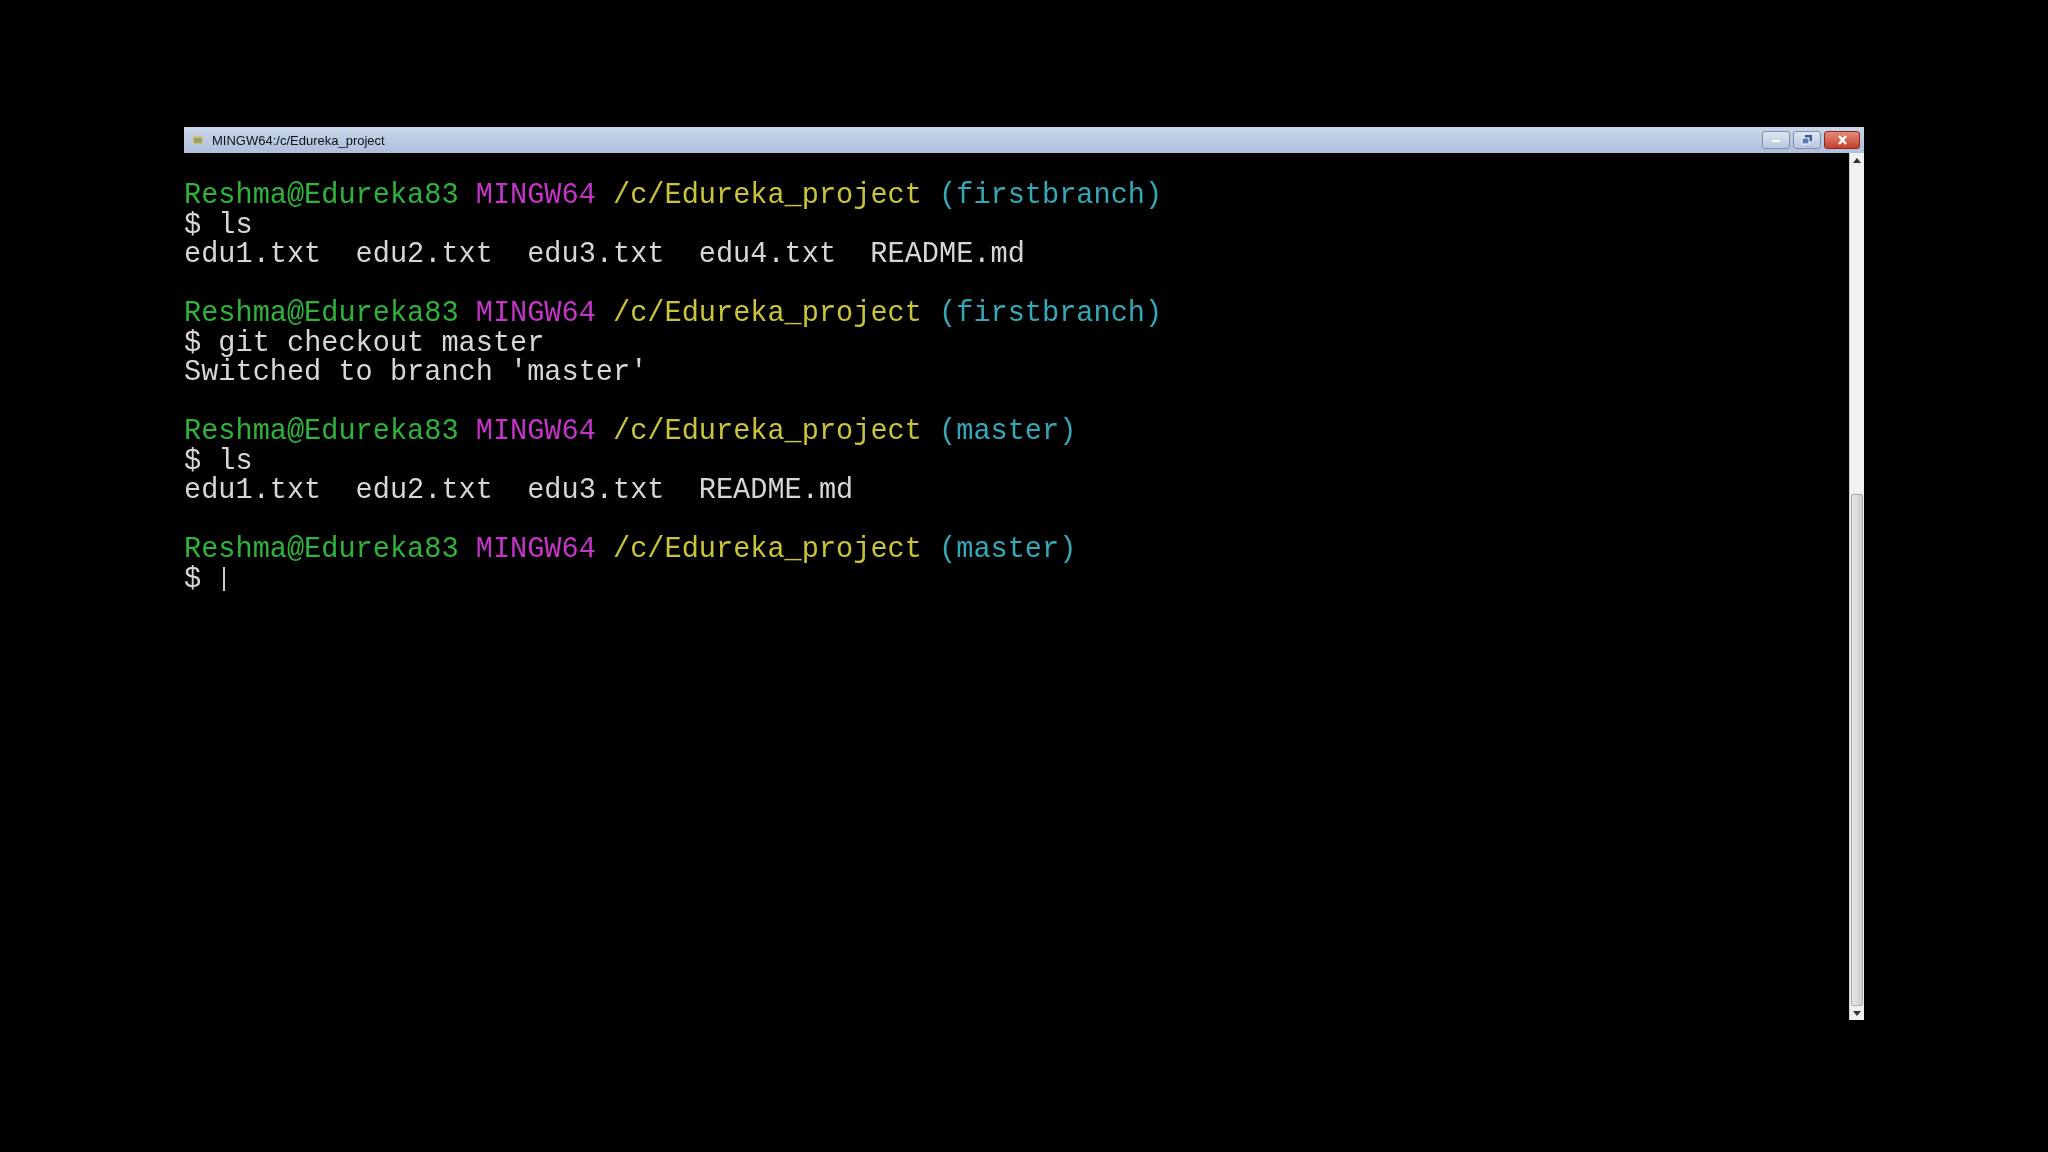 The image size is (2048, 1152). What do you see at coordinates (1857, 1013) in the screenshot?
I see `scroll-down-icon` at bounding box center [1857, 1013].